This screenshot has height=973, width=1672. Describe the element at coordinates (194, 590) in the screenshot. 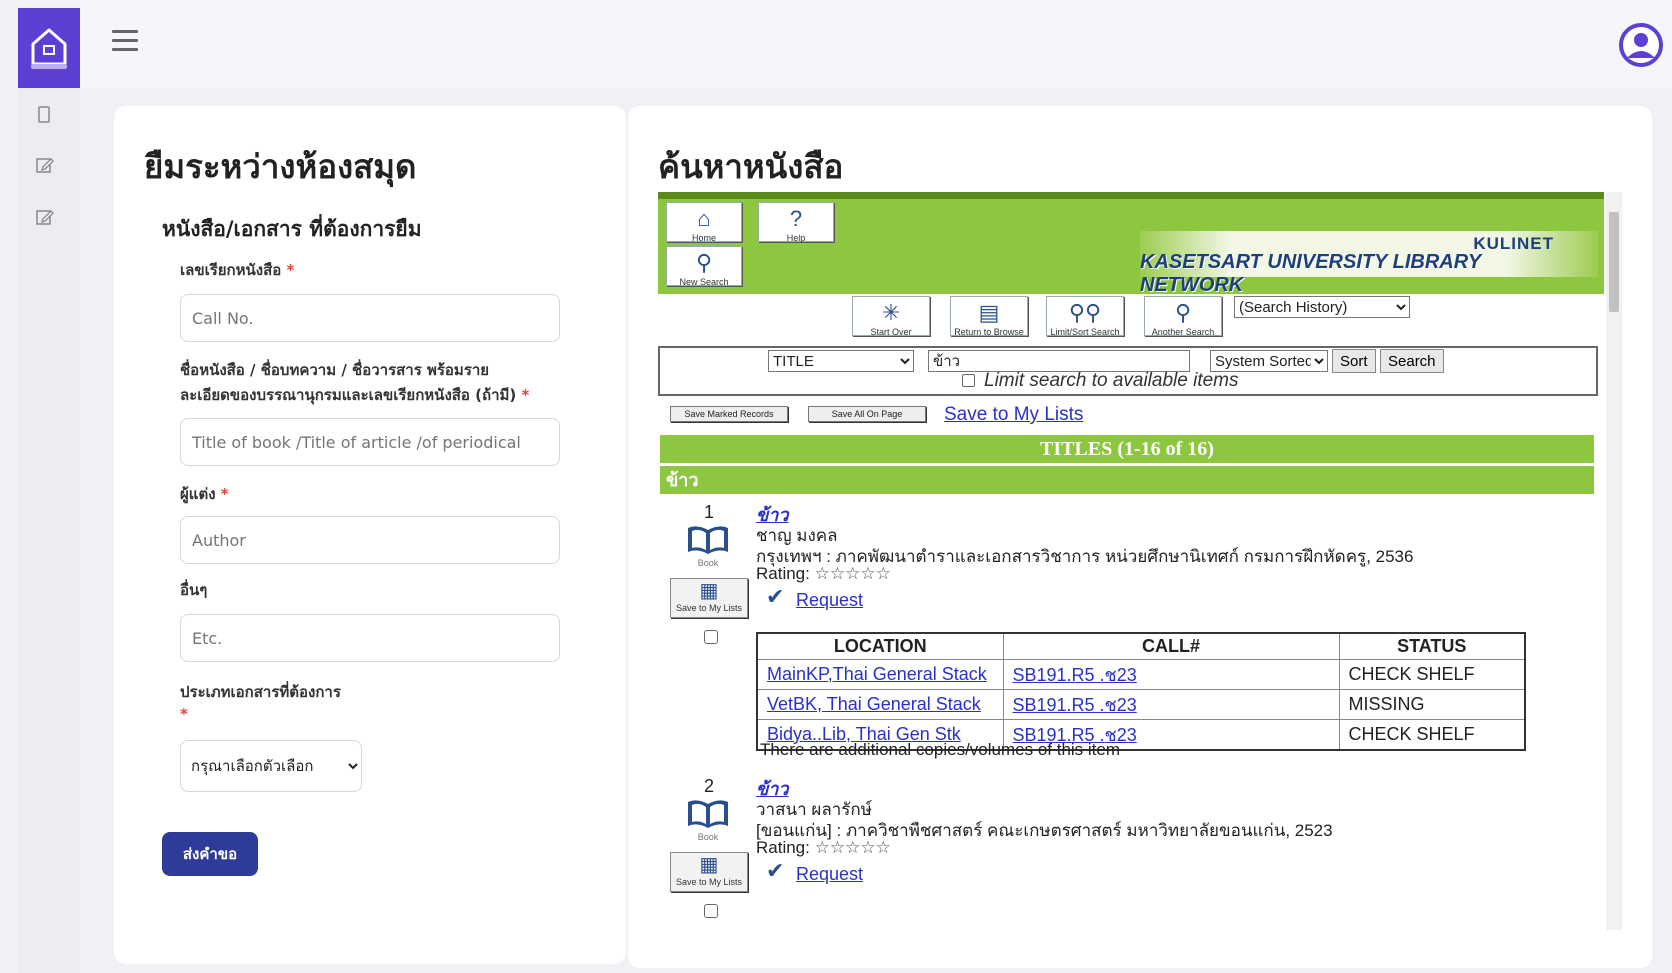

I see `etc-label: อื่นๆ` at that location.